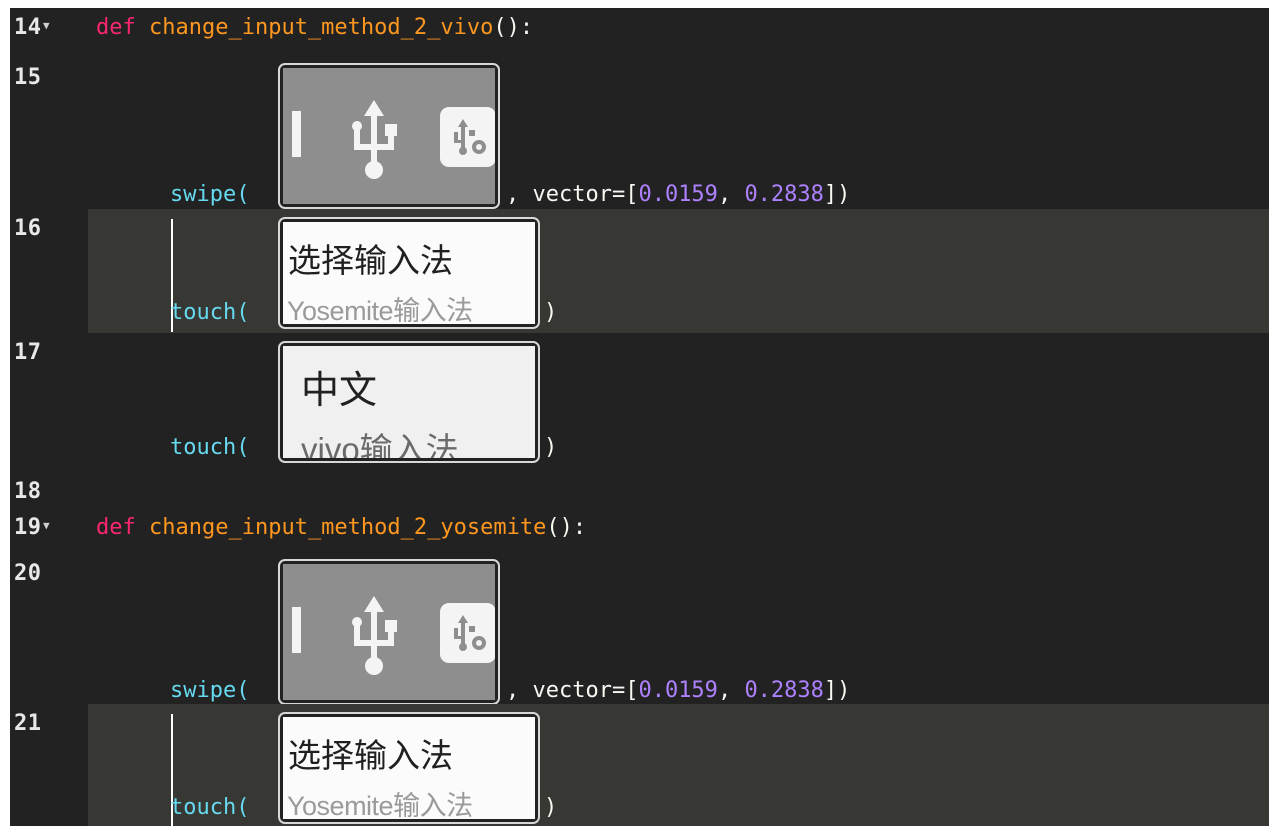  Describe the element at coordinates (28, 527) in the screenshot. I see `line-number: 19` at that location.